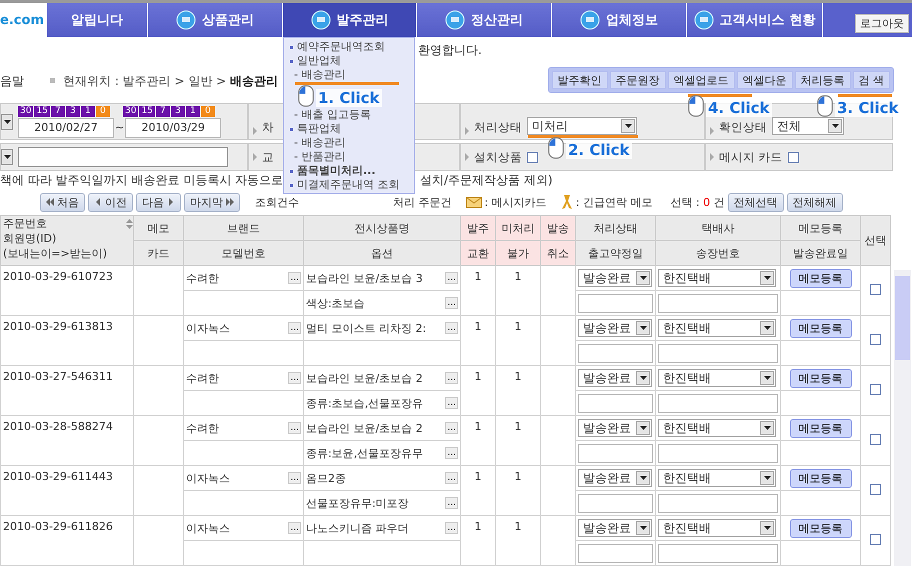  Describe the element at coordinates (62, 202) in the screenshot. I see `pager-button: 처음` at that location.